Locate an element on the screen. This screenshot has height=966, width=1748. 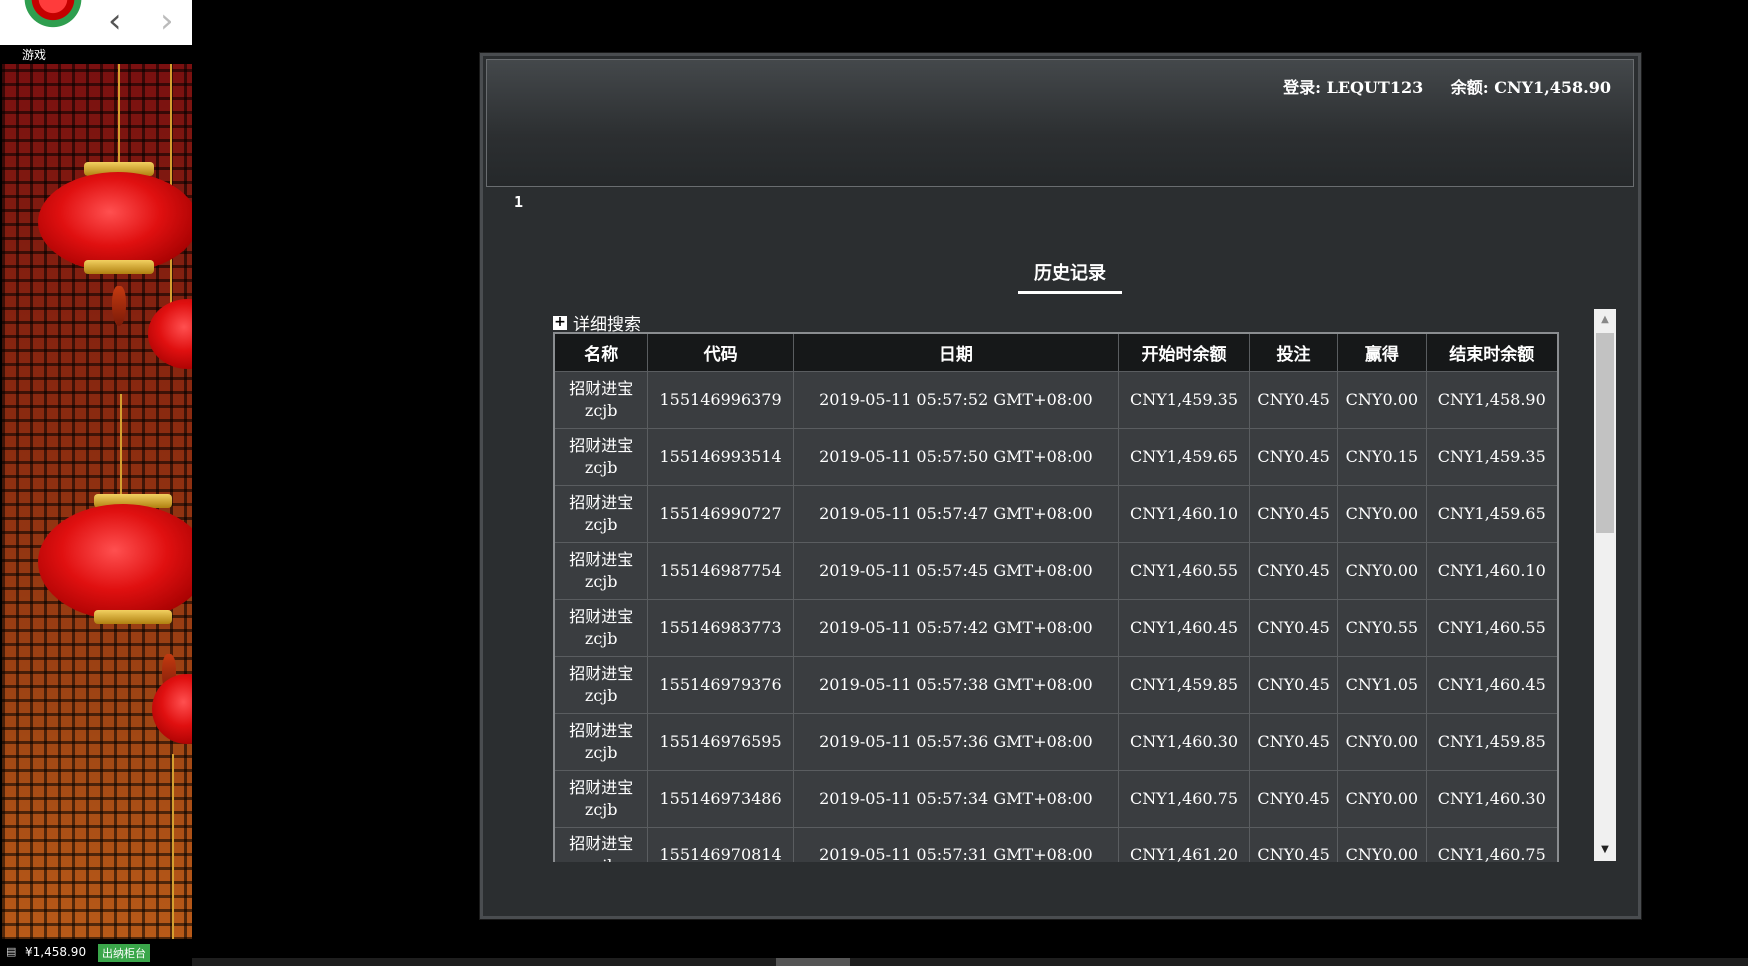
cell-code: 155146993514 is located at coordinates (720, 456).